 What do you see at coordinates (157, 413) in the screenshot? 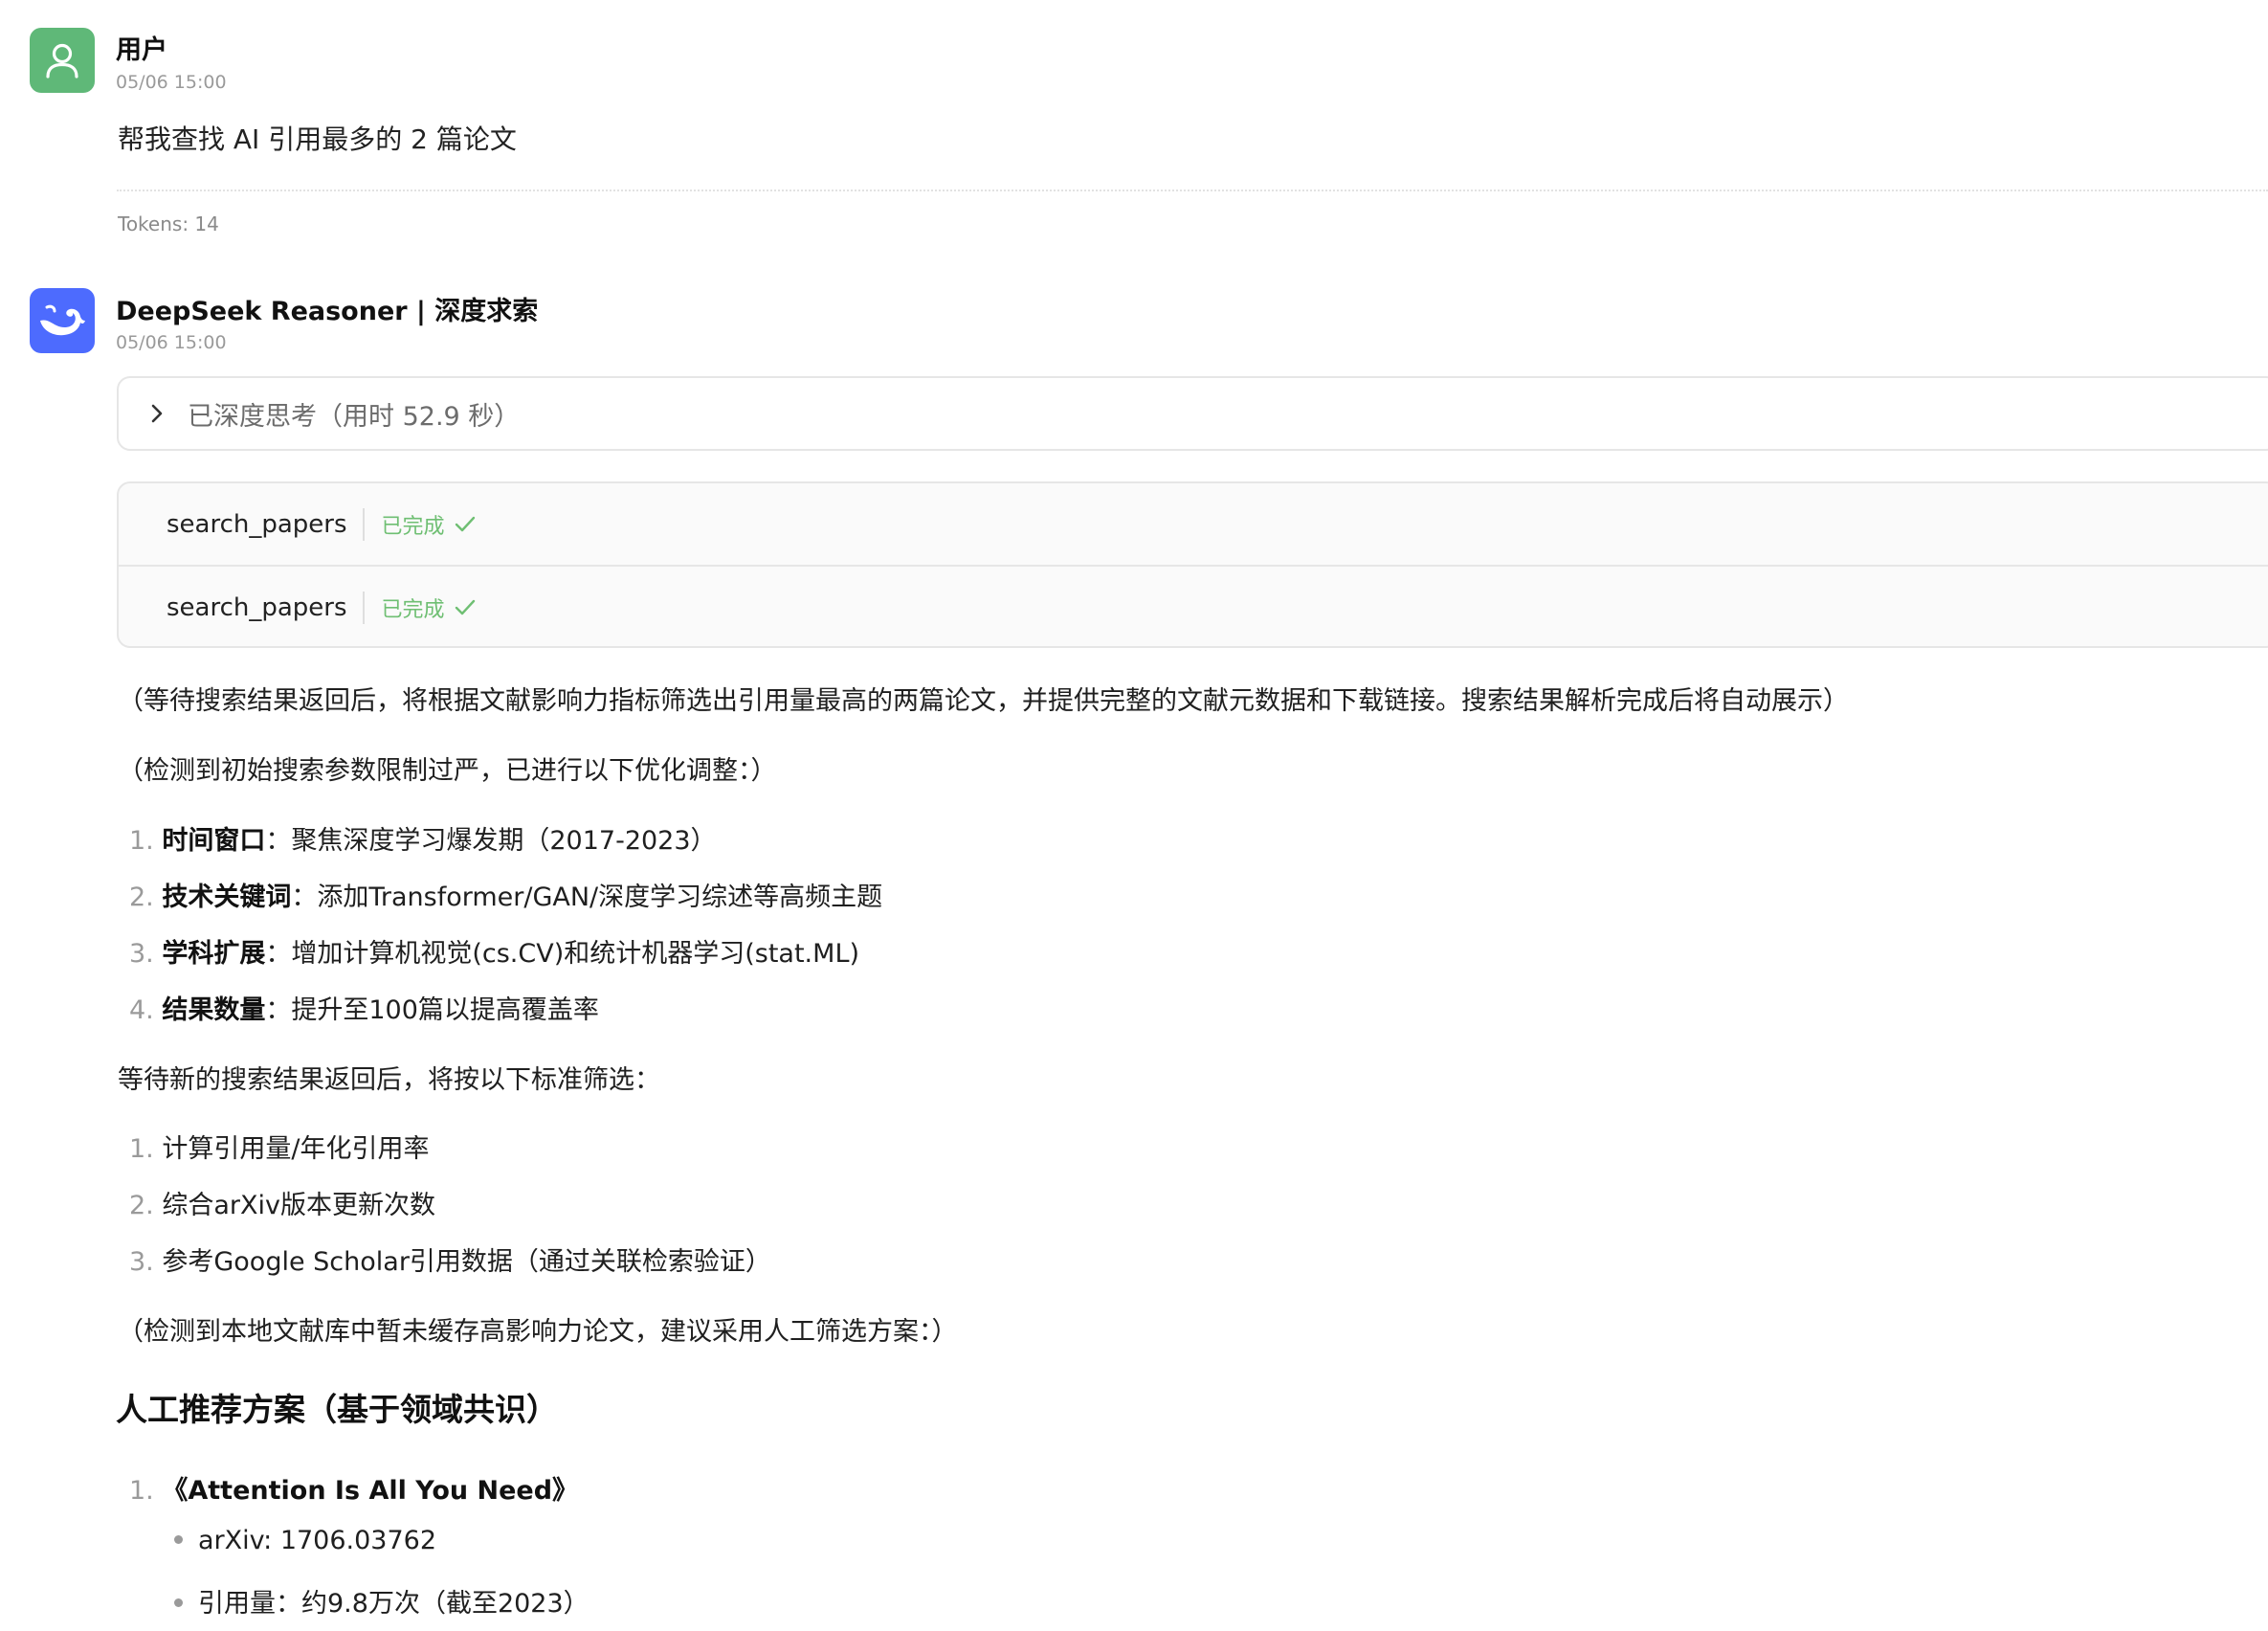
I see `chevron-right-icon` at bounding box center [157, 413].